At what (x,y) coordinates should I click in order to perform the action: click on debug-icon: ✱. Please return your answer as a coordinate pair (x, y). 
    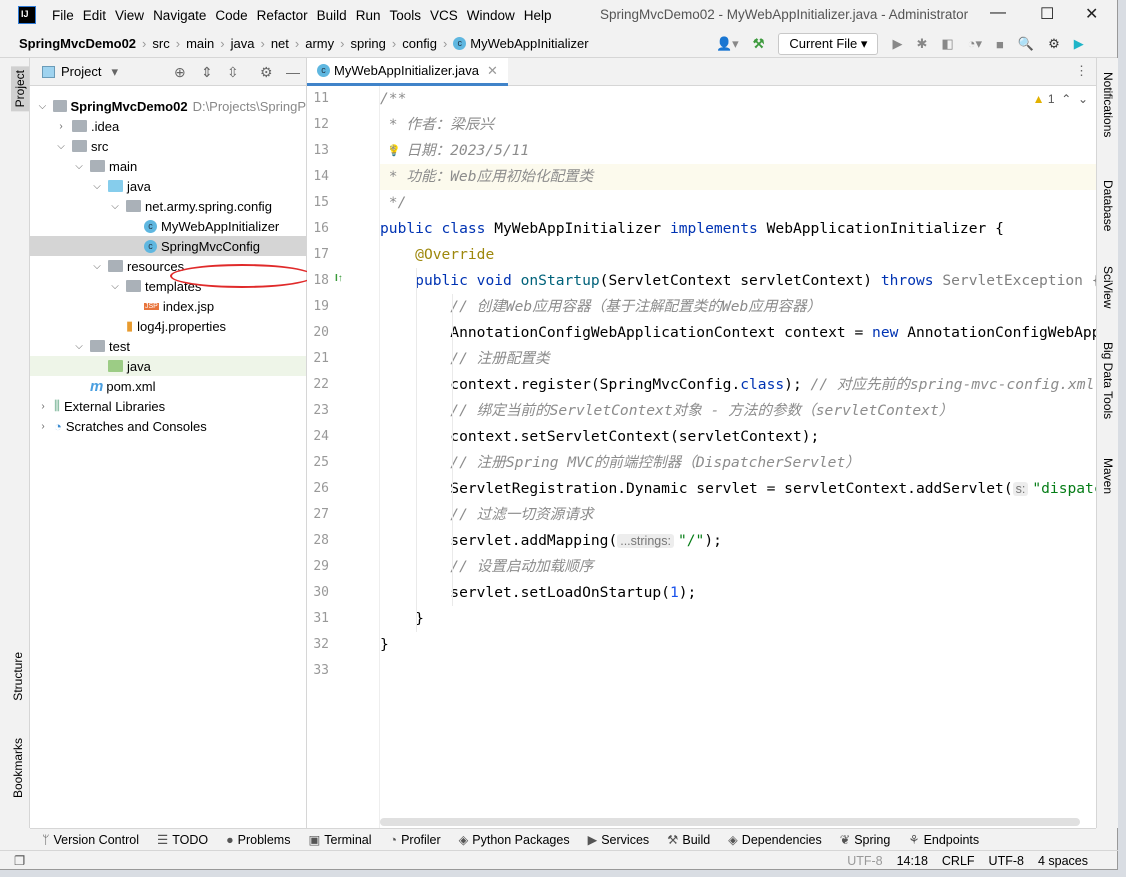
    Looking at the image, I should click on (921, 44).